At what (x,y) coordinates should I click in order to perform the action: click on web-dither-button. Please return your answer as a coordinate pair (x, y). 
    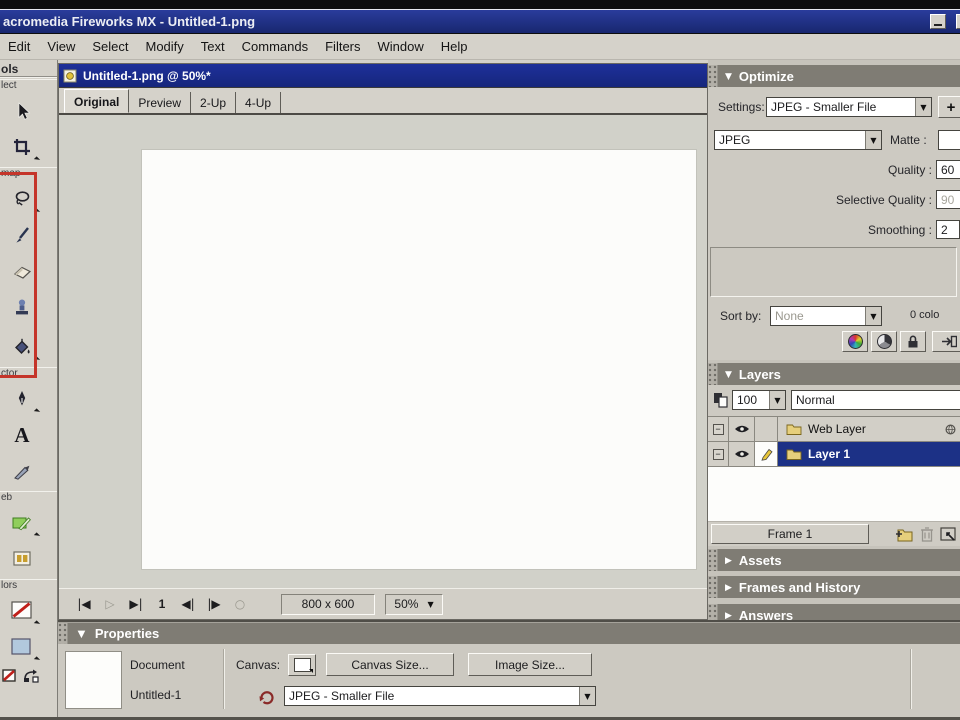
    Looking at the image, I should click on (884, 341).